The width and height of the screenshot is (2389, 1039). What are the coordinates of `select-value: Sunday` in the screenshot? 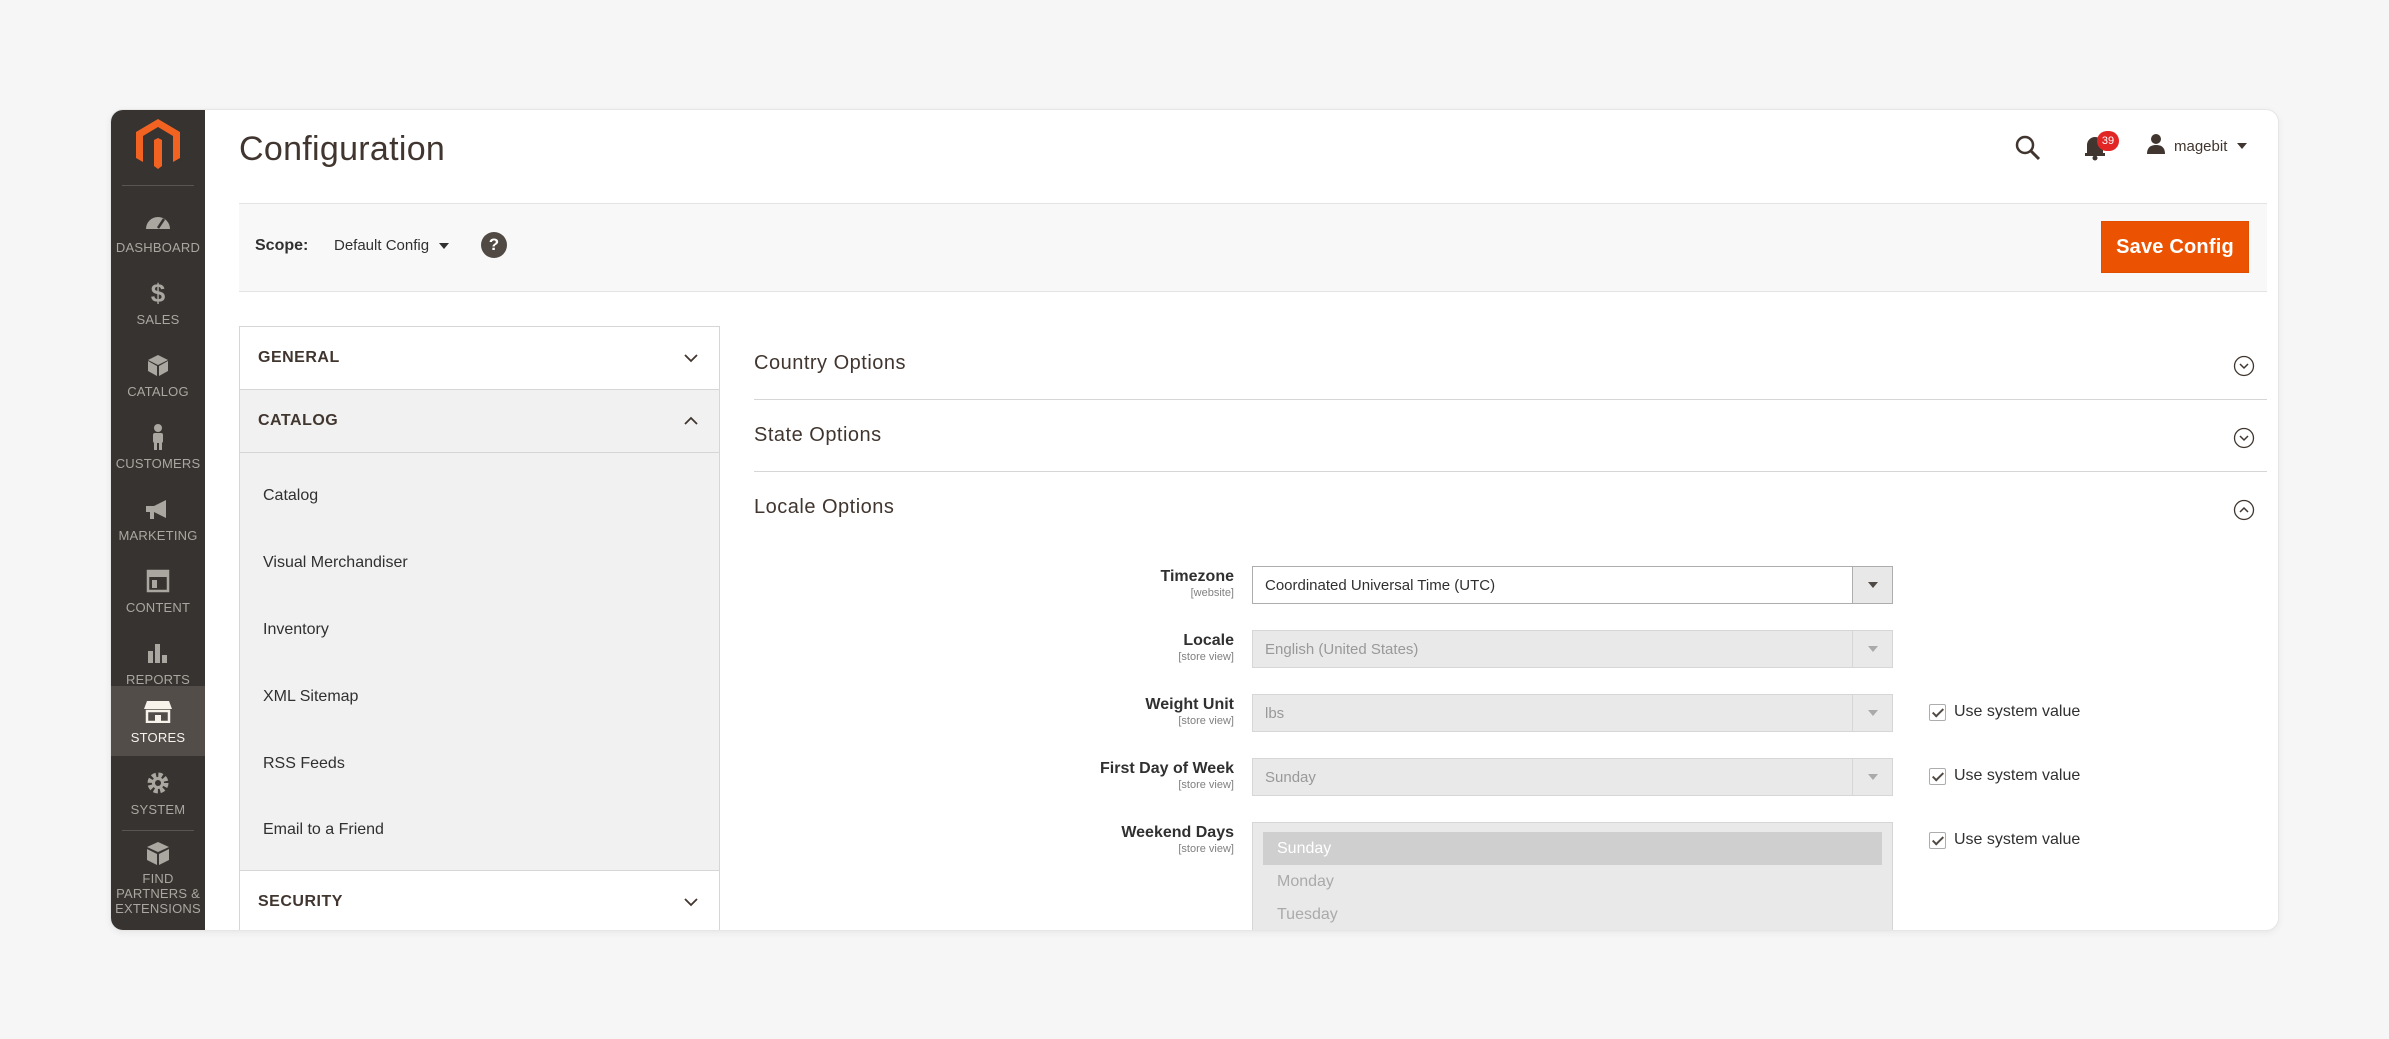 It's located at (1290, 777).